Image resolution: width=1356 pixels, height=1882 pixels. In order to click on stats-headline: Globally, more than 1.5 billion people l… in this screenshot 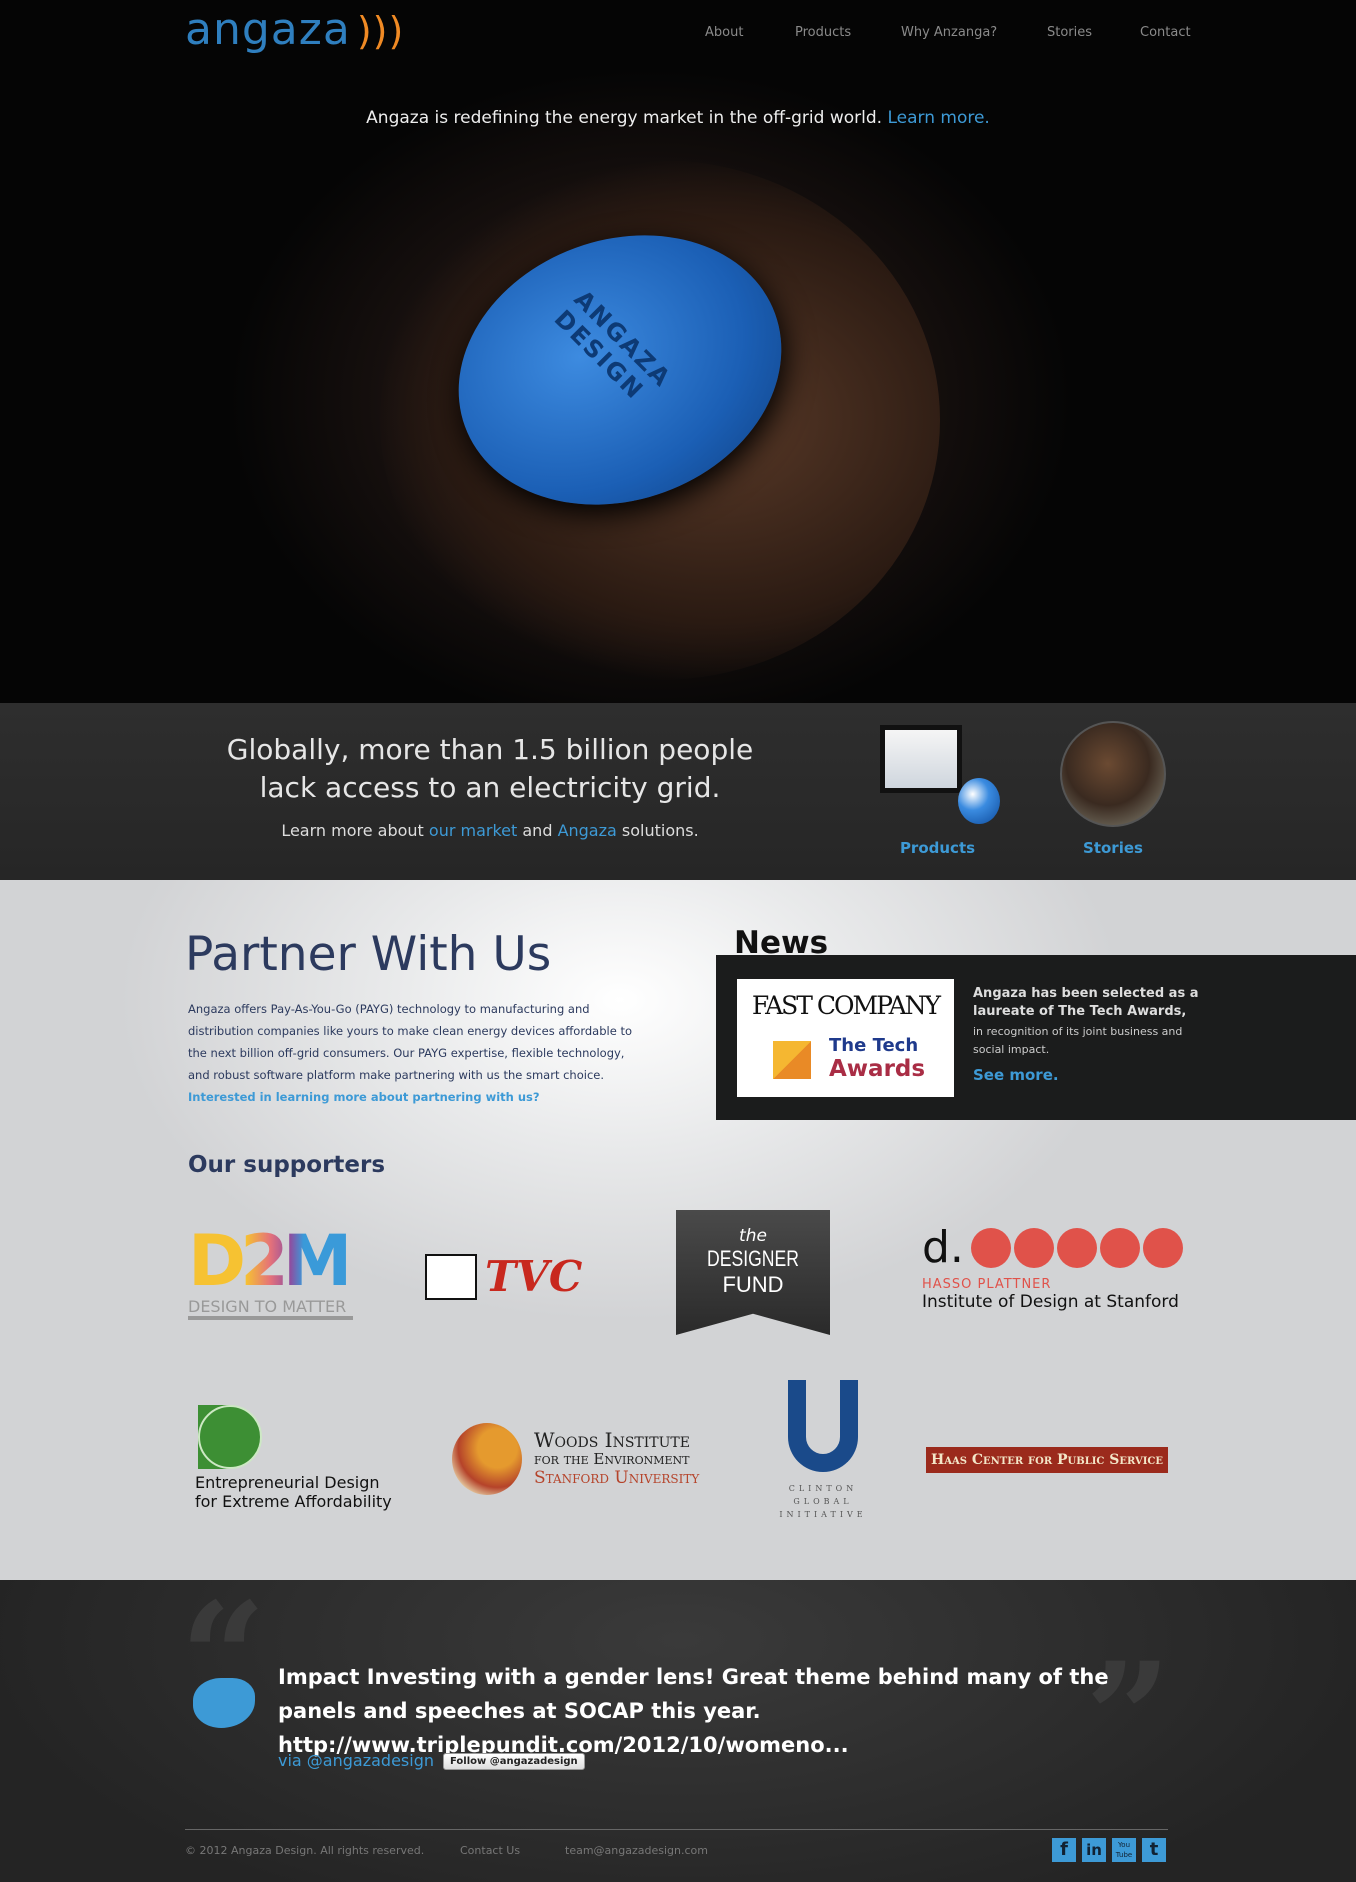, I will do `click(490, 769)`.